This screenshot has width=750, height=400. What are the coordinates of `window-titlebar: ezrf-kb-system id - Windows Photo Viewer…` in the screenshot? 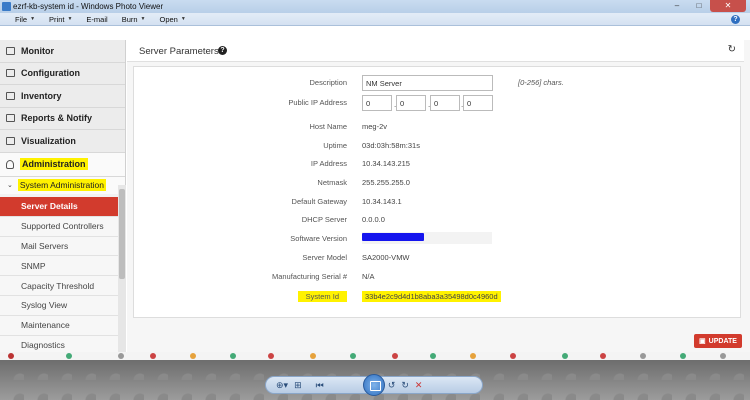 It's located at (375, 6).